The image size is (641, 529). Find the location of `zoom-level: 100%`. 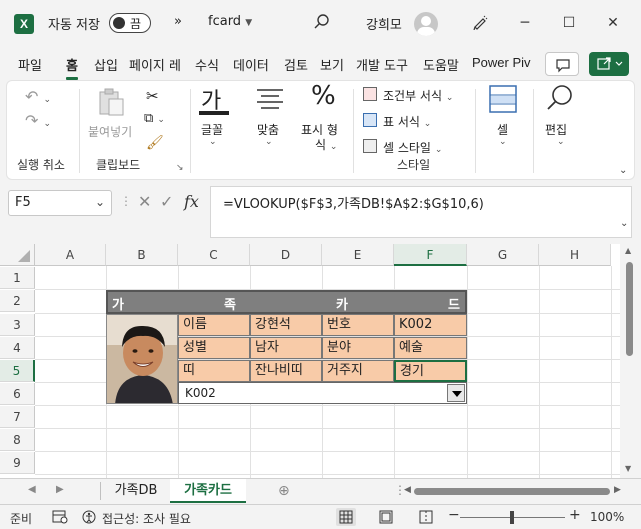

zoom-level: 100% is located at coordinates (607, 517).